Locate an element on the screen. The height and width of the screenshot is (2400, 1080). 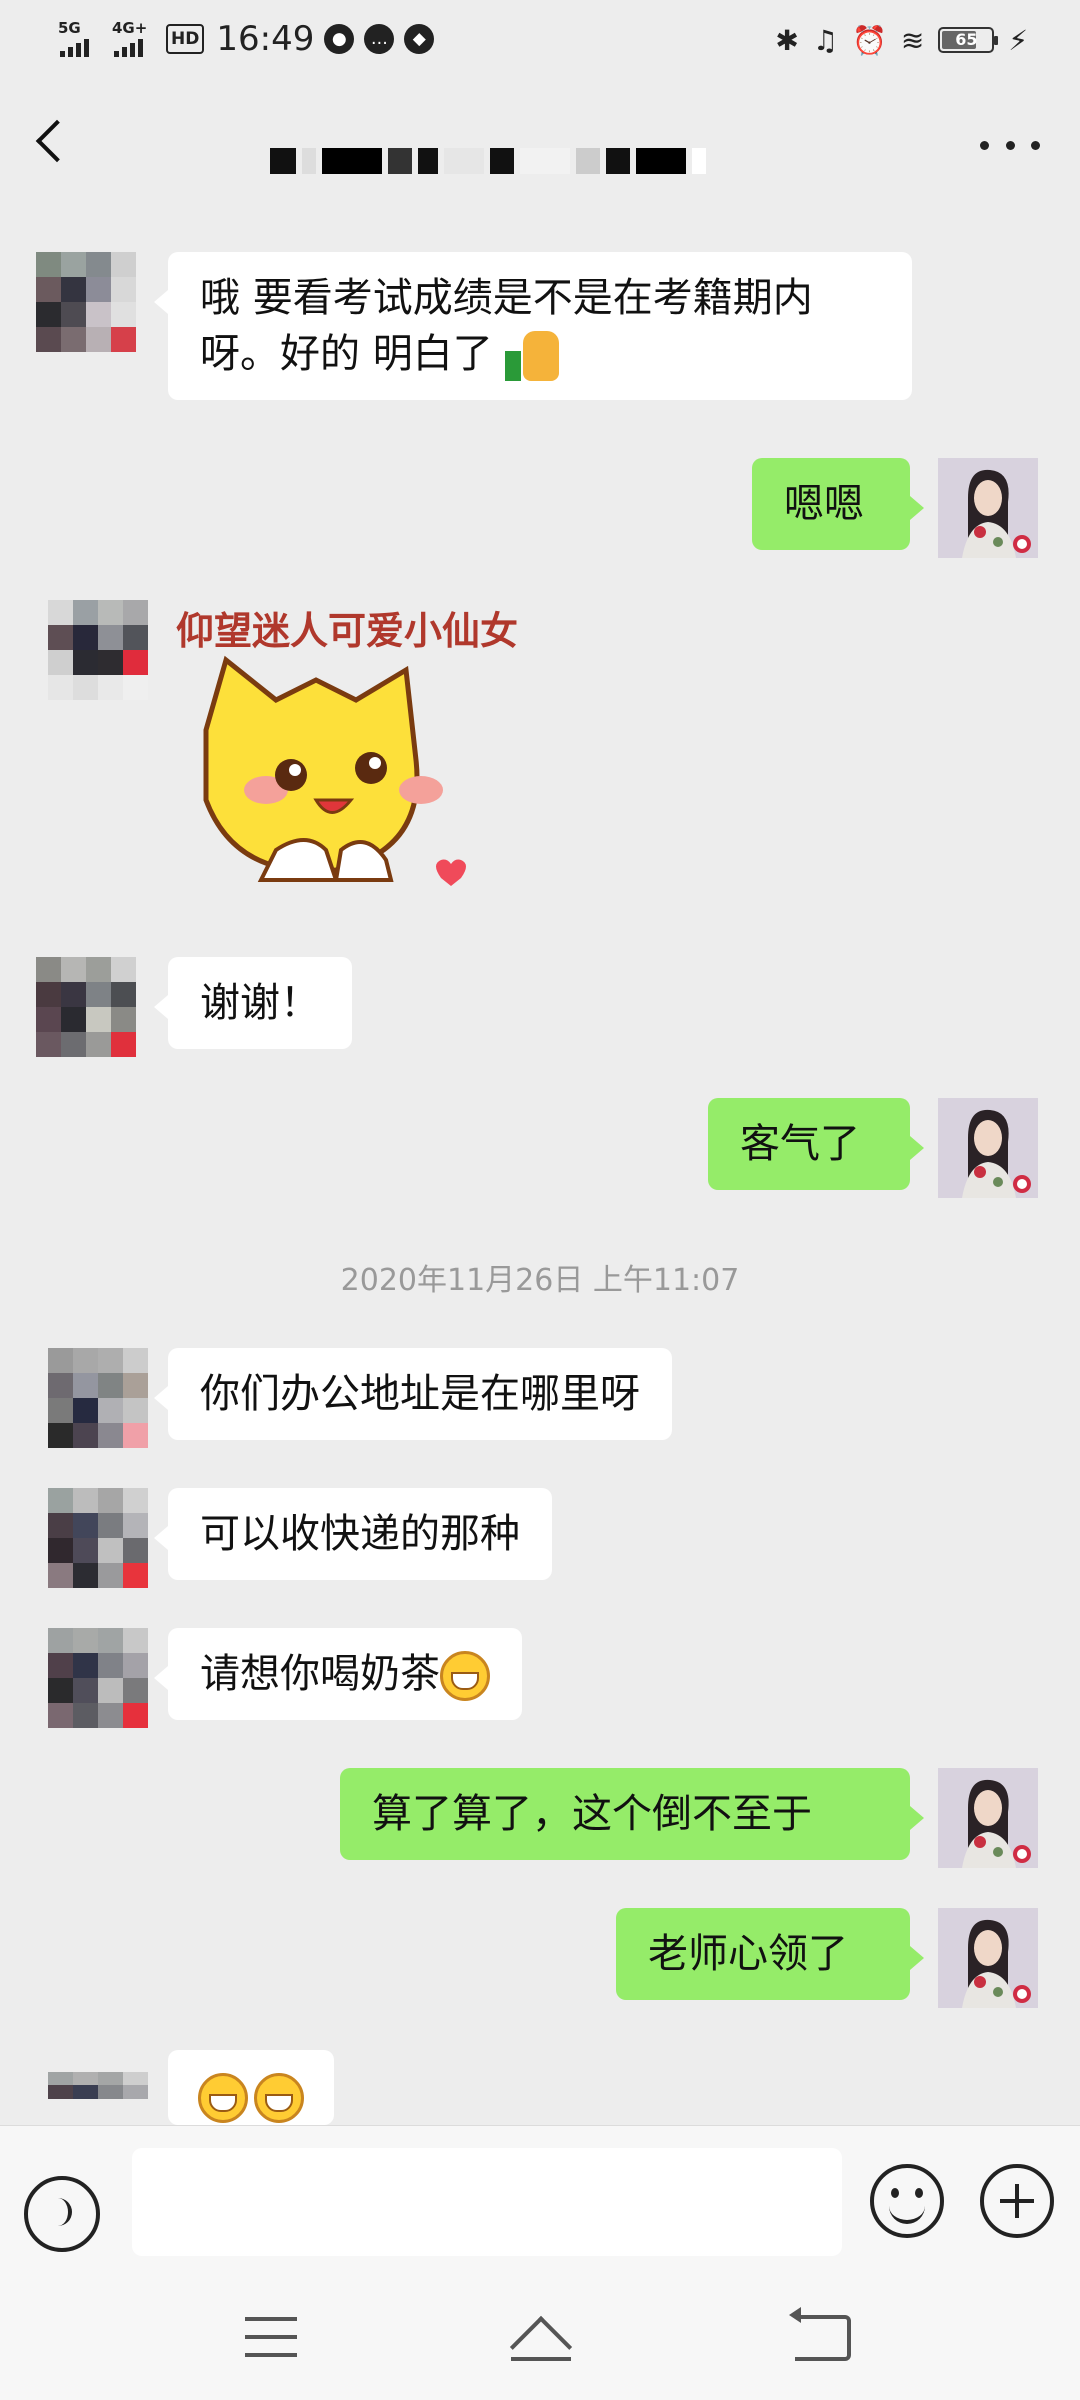
chat-header is located at coordinates (540, 150).